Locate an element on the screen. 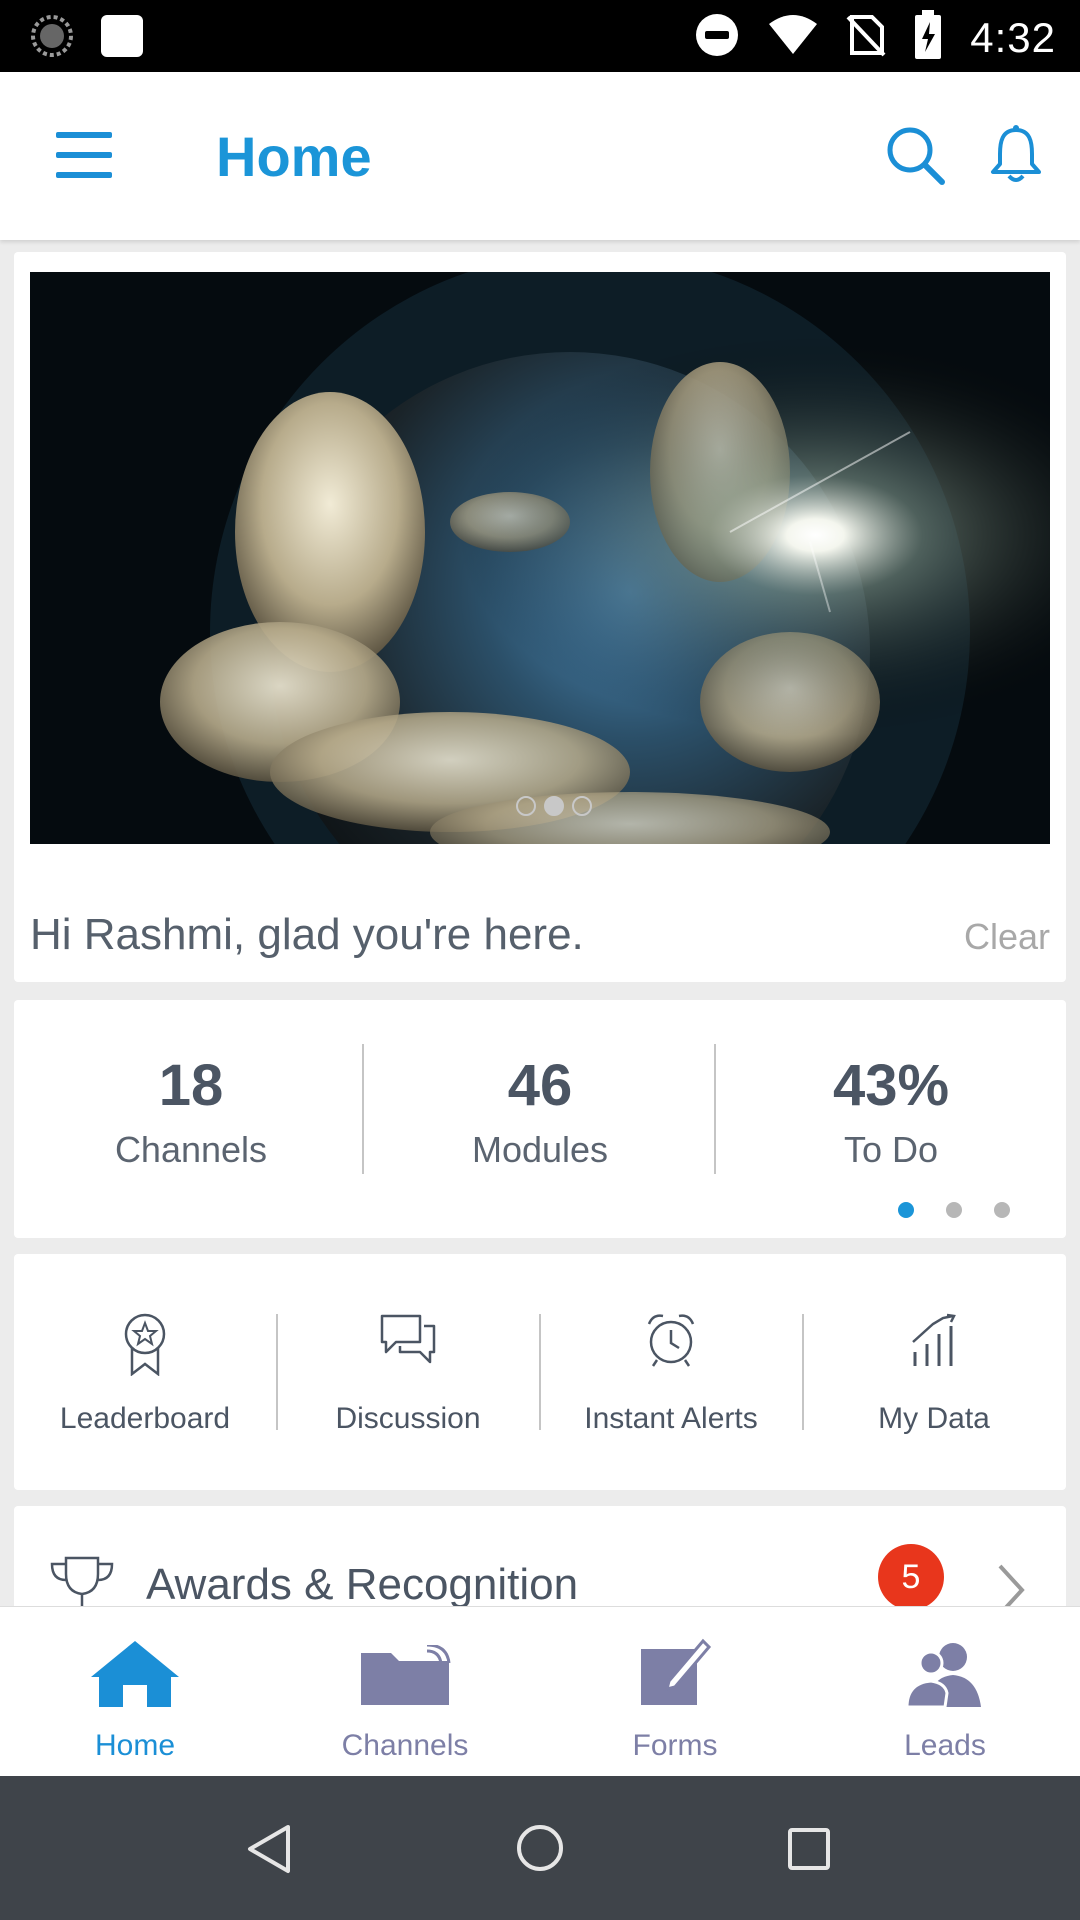 This screenshot has width=1080, height=1920. stat-label: Channels is located at coordinates (191, 1149).